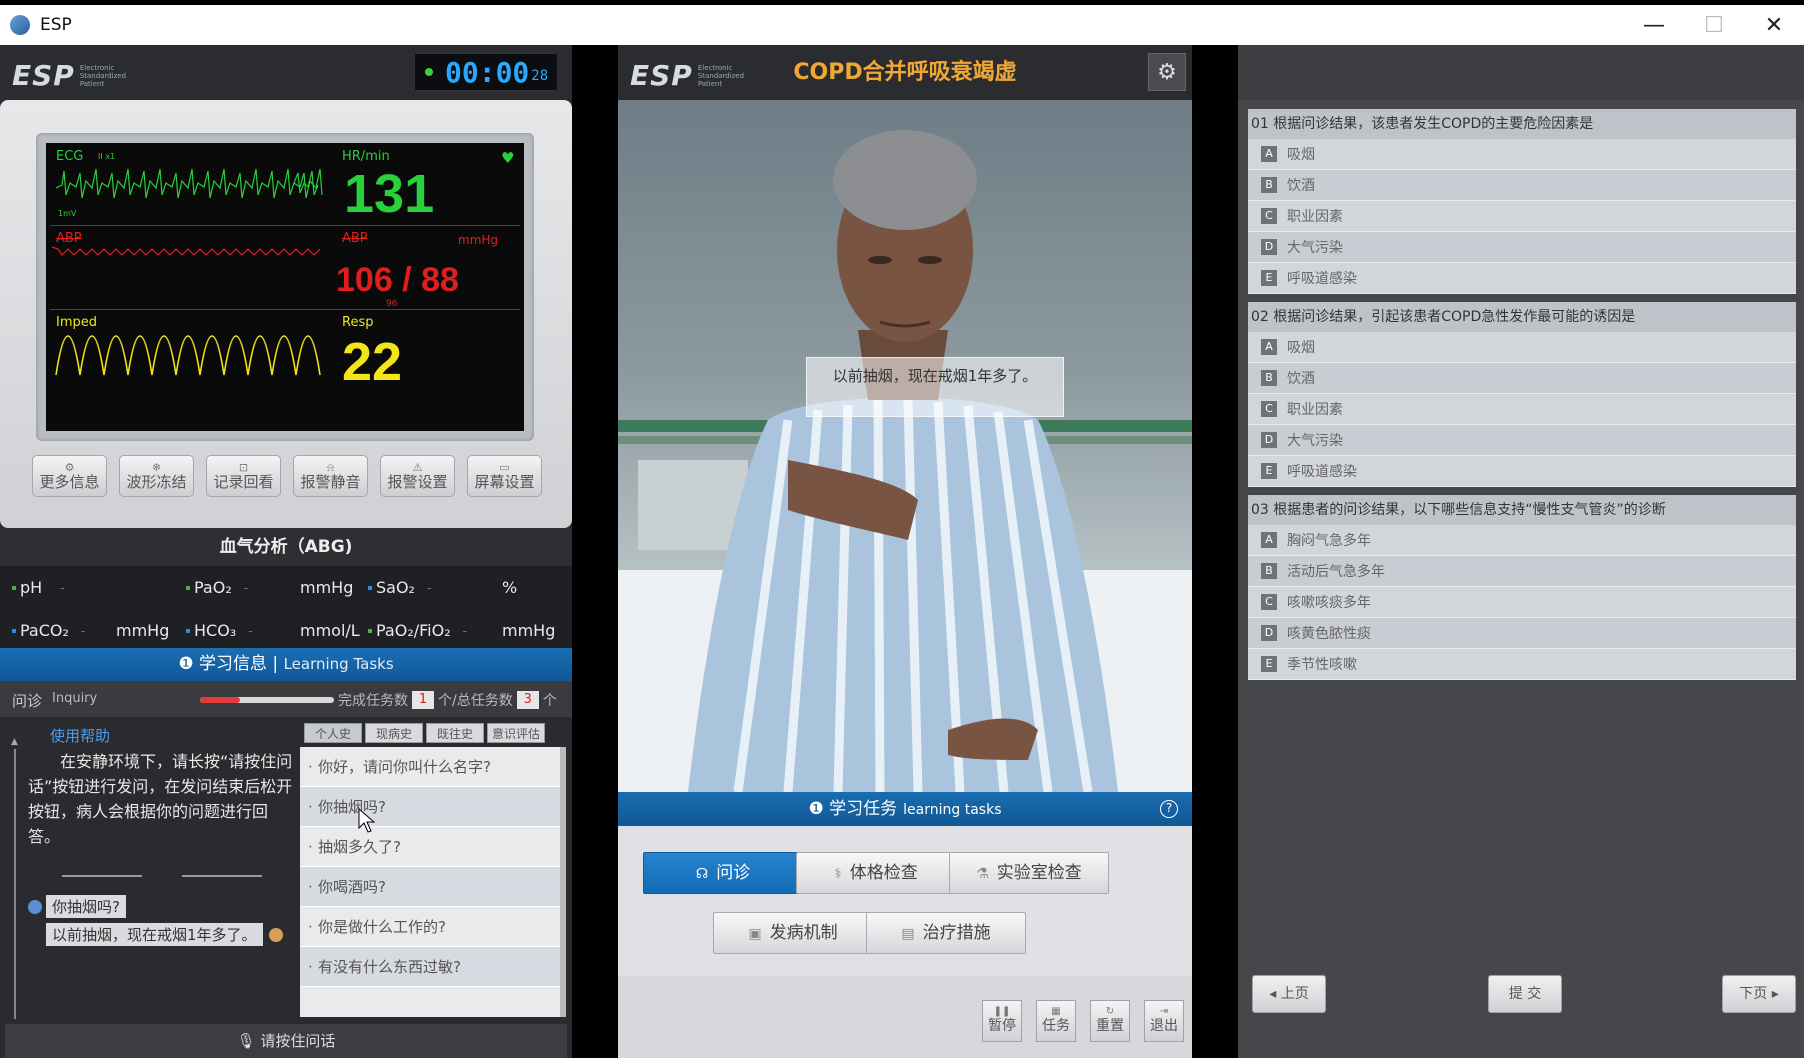 The width and height of the screenshot is (1804, 1058). Describe the element at coordinates (56, 25) in the screenshot. I see `window-title: ESP` at that location.